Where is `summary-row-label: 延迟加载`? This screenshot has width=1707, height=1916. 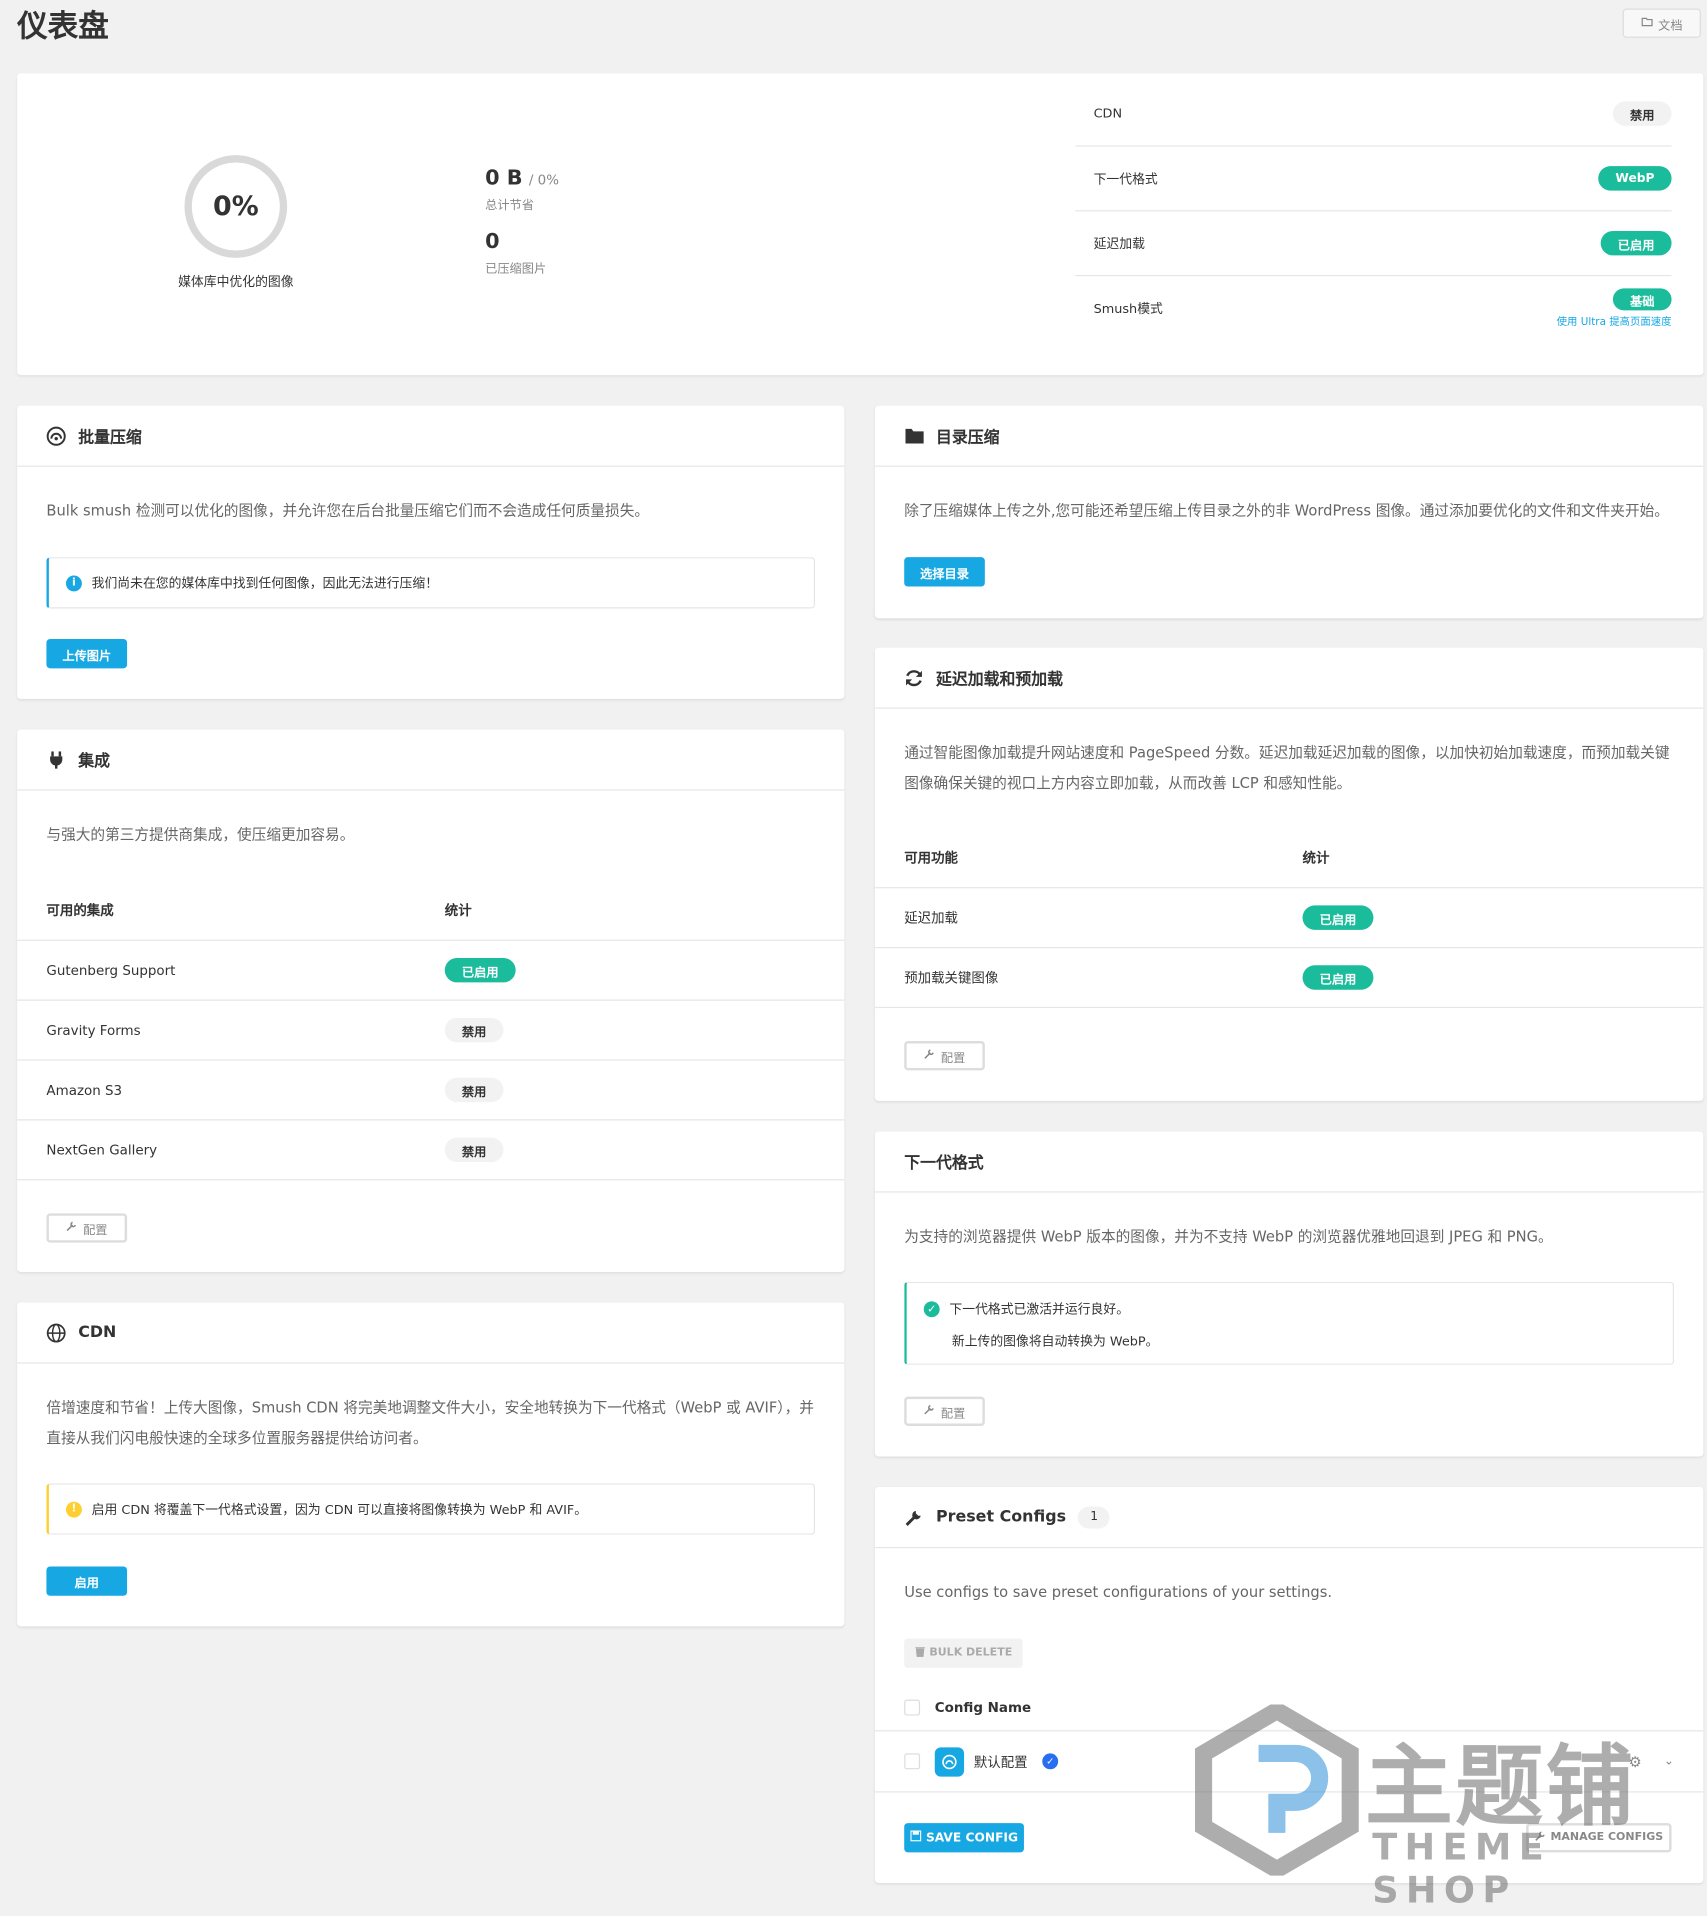 summary-row-label: 延迟加载 is located at coordinates (1119, 244).